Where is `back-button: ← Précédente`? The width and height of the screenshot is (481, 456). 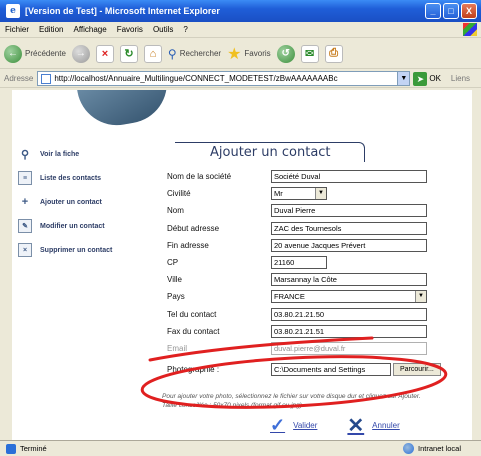
back-button: ← Précédente is located at coordinates (35, 53).